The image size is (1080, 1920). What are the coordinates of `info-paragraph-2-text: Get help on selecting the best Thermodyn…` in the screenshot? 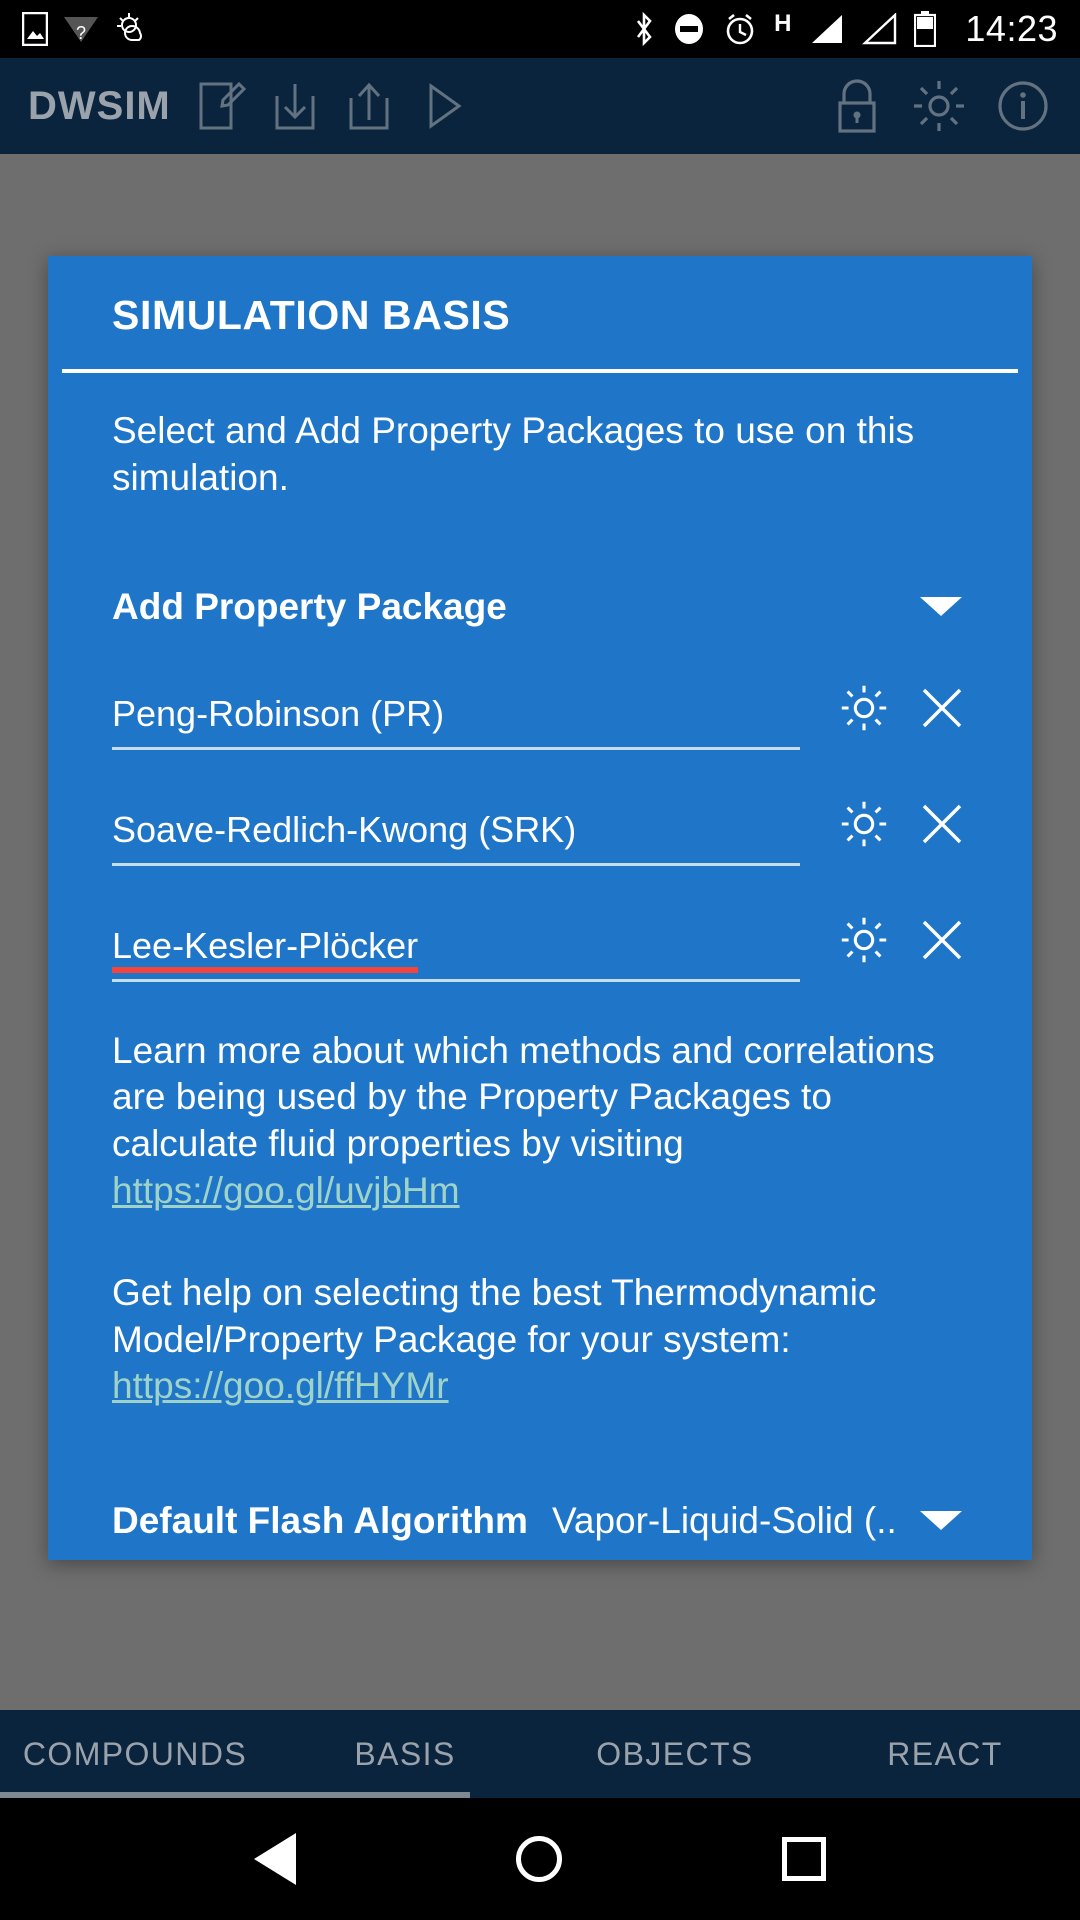 It's located at (494, 1316).